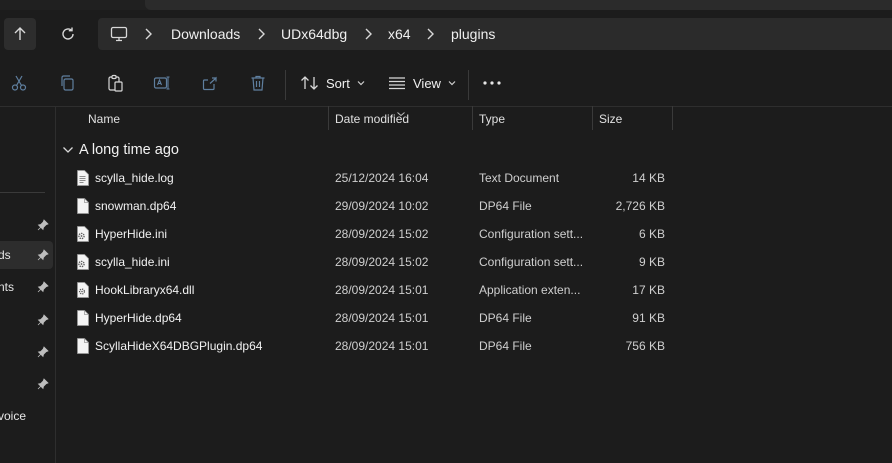  Describe the element at coordinates (397, 83) in the screenshot. I see `view-list-icon` at that location.